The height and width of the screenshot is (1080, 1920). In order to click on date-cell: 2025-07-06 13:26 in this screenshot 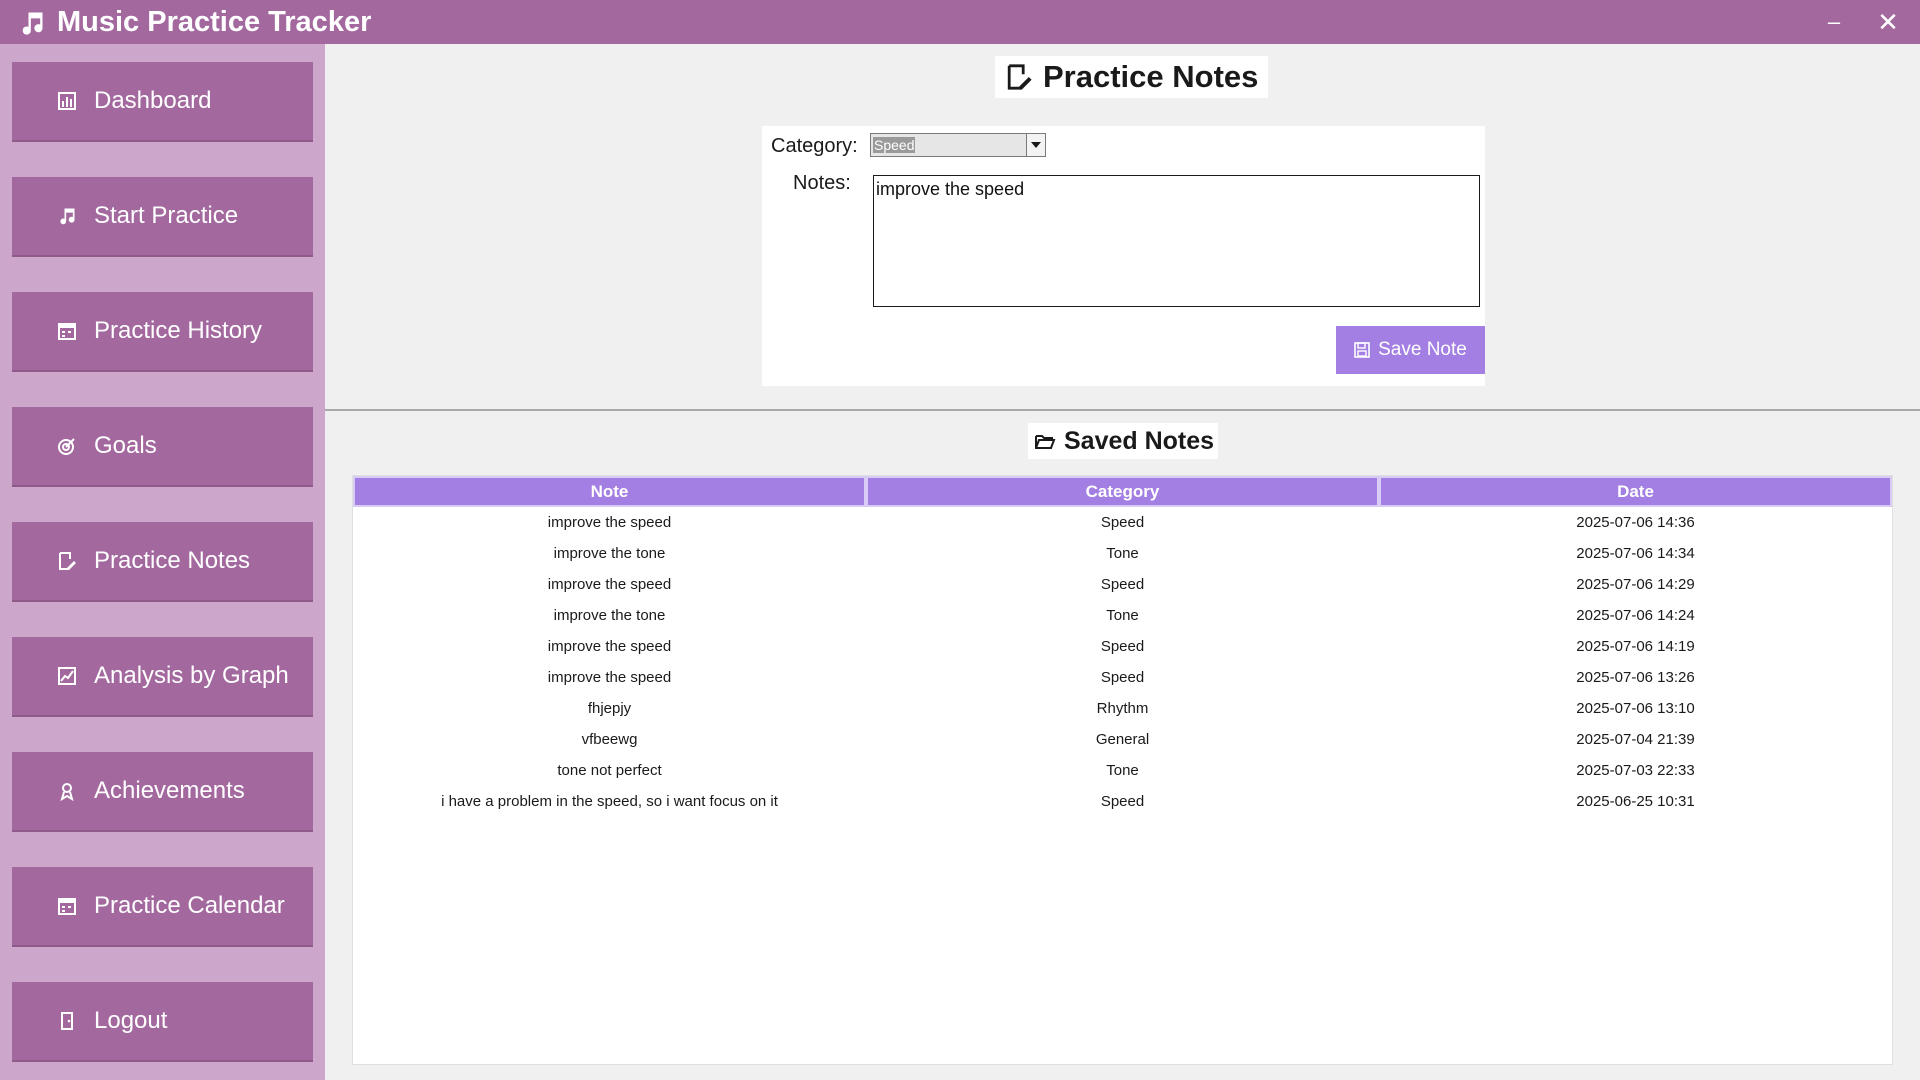, I will do `click(1635, 677)`.